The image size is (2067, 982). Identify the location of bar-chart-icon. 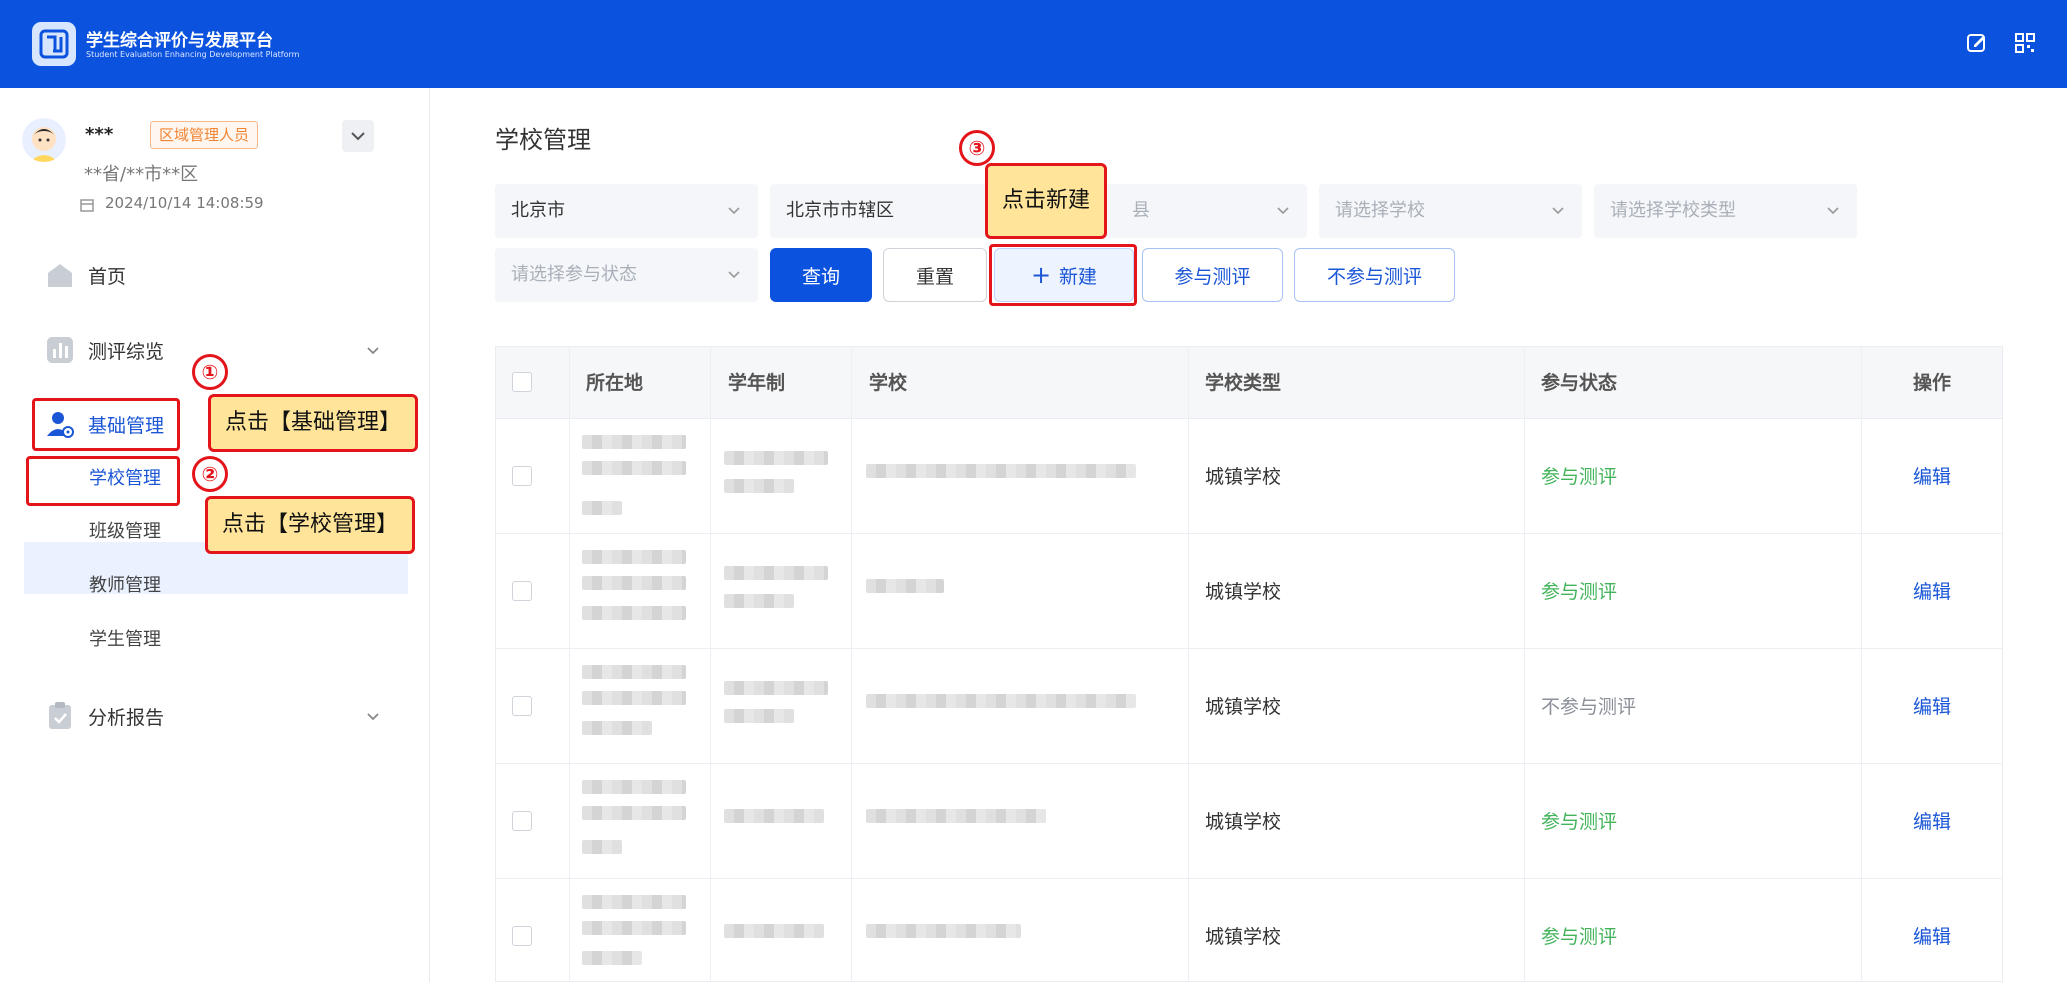
(60, 350).